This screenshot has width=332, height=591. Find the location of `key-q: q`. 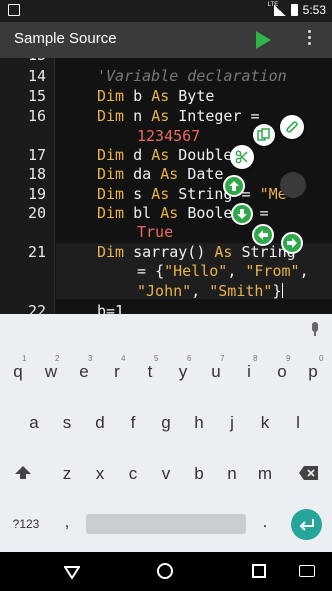

key-q: q is located at coordinates (18, 372).